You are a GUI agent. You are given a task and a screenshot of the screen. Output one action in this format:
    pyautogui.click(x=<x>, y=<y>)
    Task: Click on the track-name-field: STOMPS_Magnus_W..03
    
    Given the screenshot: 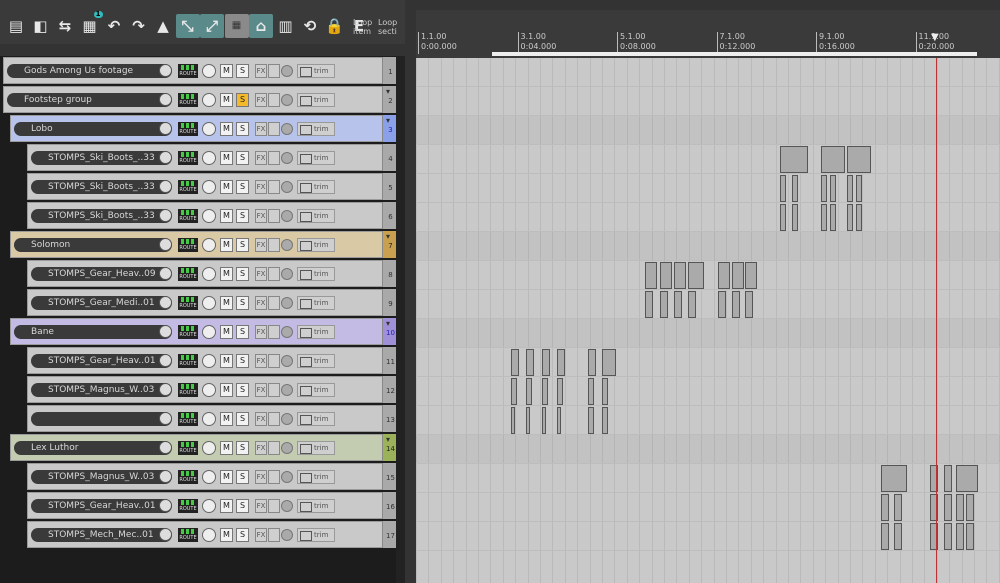 What is the action you would take?
    pyautogui.click(x=101, y=477)
    